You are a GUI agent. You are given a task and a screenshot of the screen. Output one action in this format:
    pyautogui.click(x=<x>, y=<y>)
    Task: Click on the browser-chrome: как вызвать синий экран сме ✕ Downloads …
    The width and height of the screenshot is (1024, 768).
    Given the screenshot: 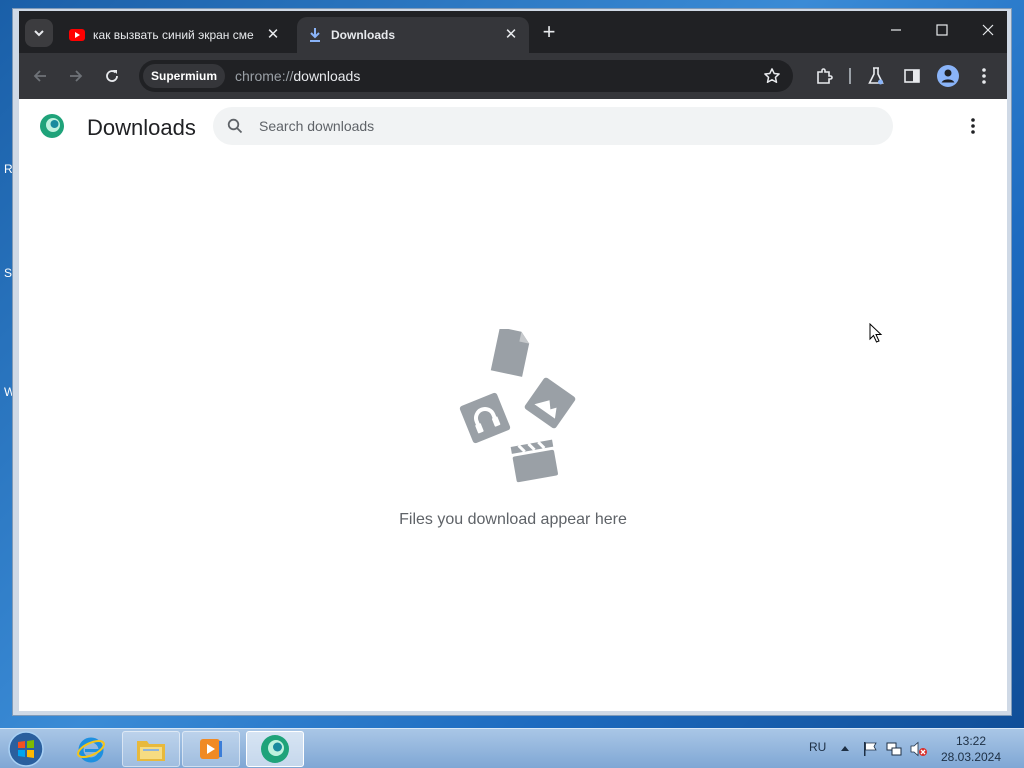 What is the action you would take?
    pyautogui.click(x=513, y=55)
    